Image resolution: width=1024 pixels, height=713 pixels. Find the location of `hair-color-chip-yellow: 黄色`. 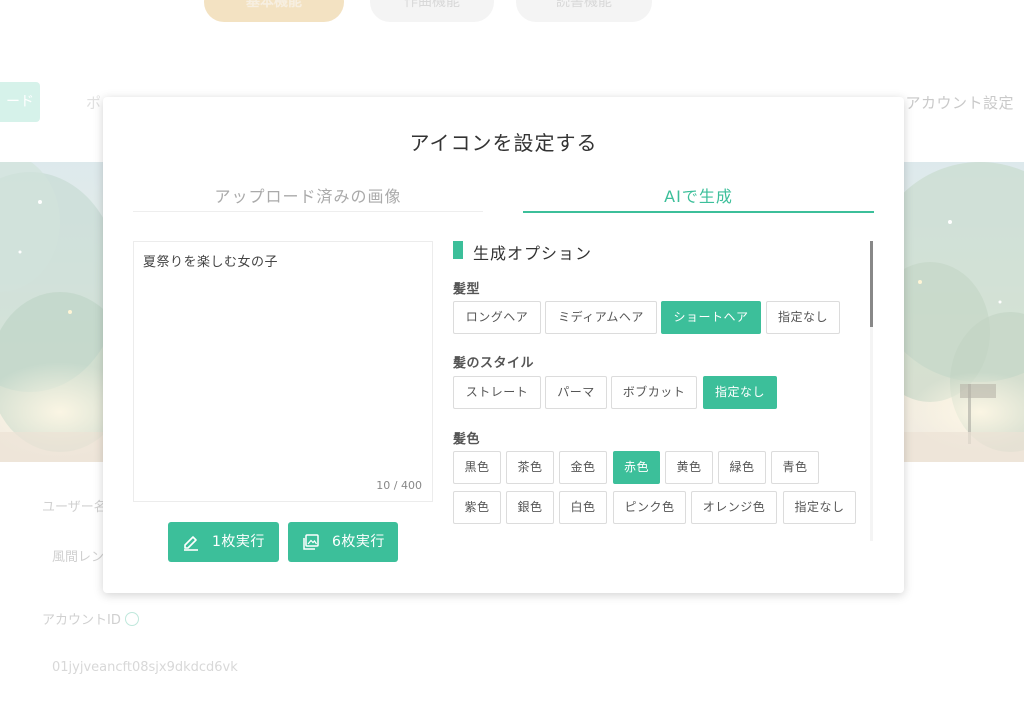

hair-color-chip-yellow: 黄色 is located at coordinates (689, 467).